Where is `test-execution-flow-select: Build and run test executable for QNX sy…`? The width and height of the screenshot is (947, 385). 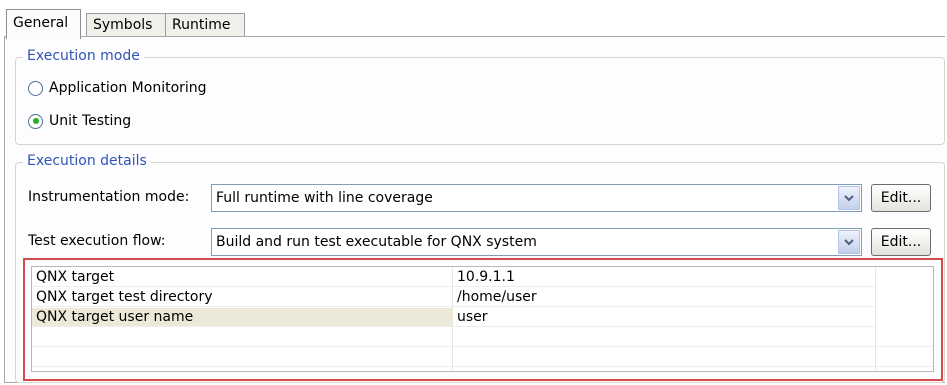
test-execution-flow-select: Build and run test executable for QNX sy… is located at coordinates (536, 242).